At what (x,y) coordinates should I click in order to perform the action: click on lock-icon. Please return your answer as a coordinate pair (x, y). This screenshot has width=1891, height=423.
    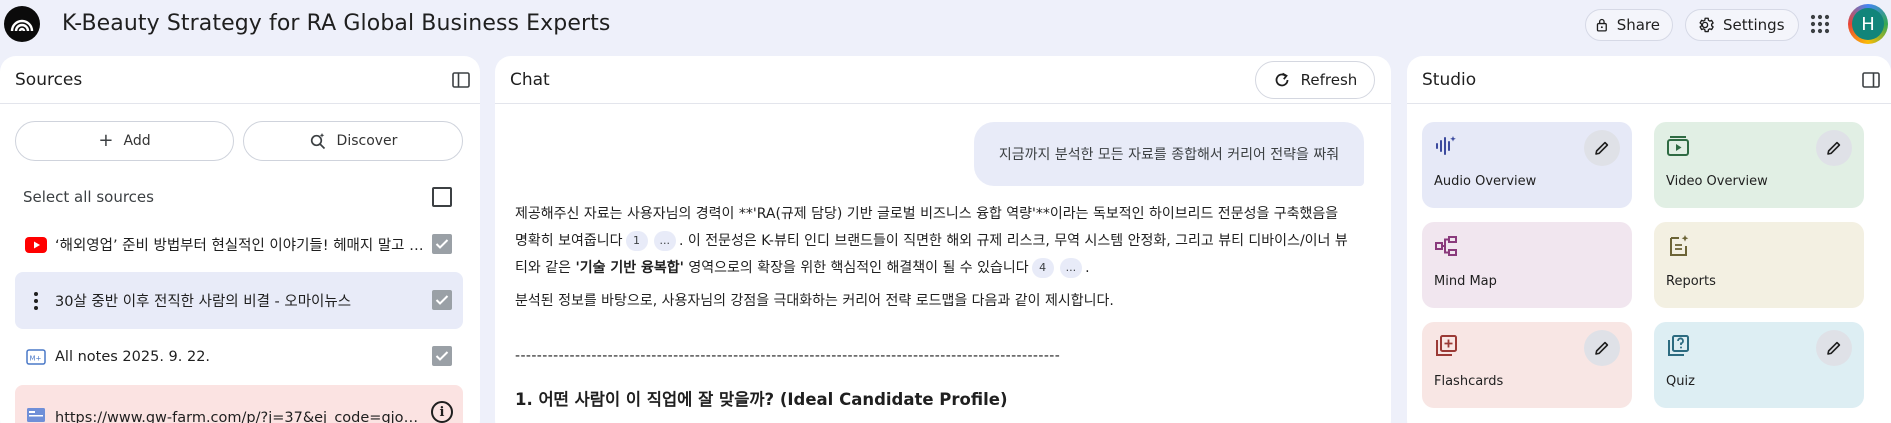
    Looking at the image, I should click on (1601, 25).